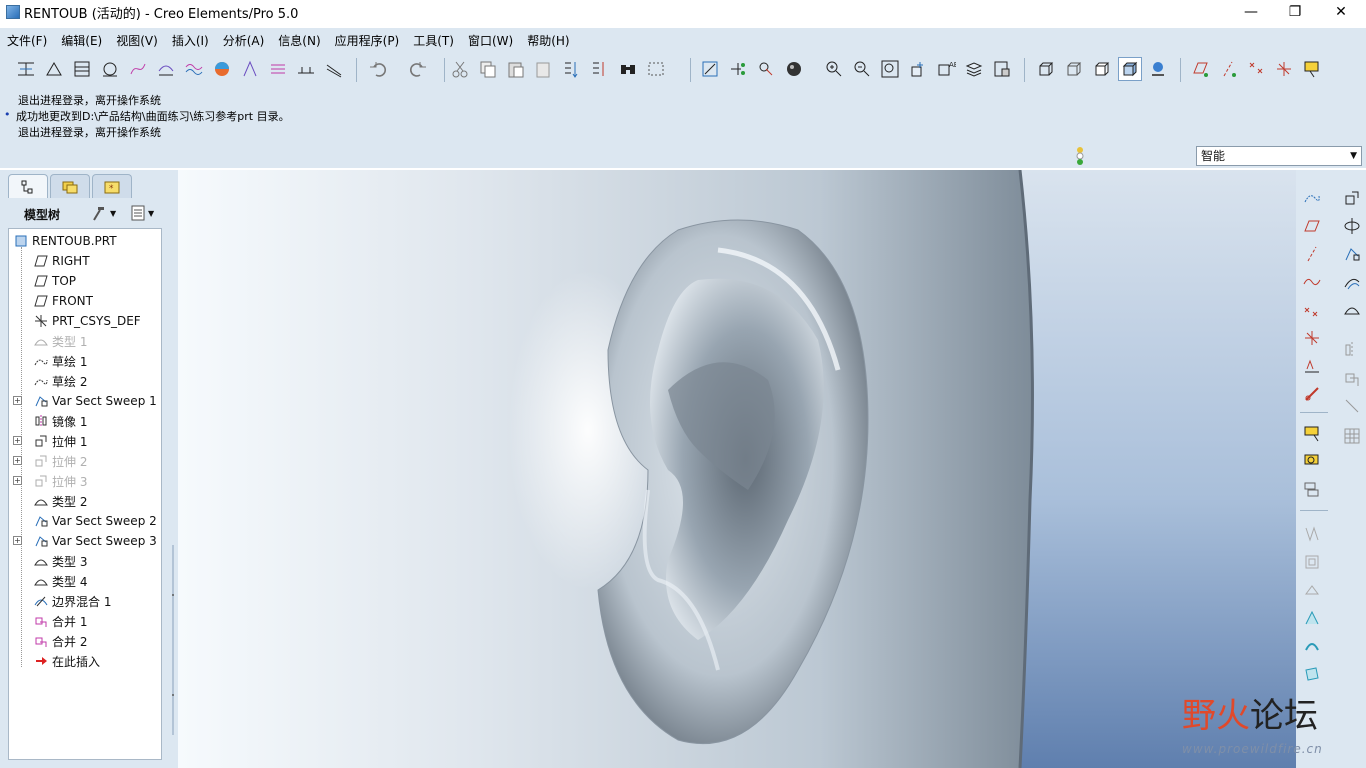 This screenshot has width=1366, height=768. Describe the element at coordinates (60, 381) in the screenshot. I see `tree-node: 草绘 2` at that location.